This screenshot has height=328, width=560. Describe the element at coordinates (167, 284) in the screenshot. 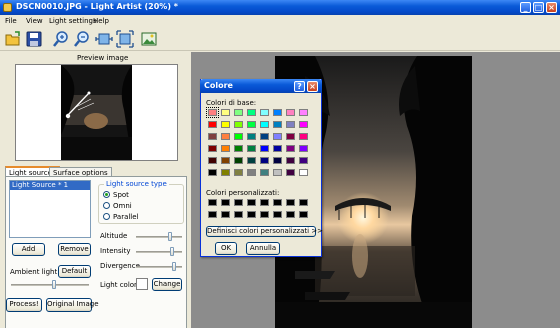

I see `change-color-button: Change` at that location.